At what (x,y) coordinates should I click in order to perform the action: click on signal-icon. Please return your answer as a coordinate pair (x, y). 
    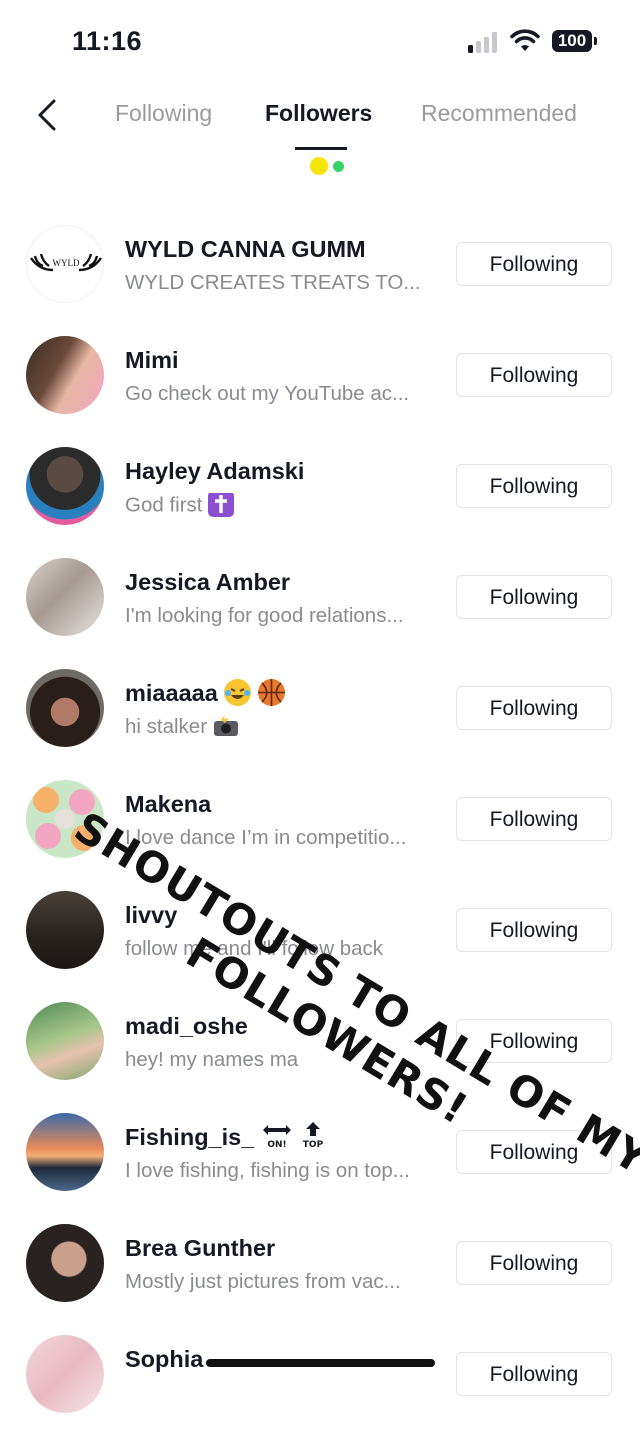
    Looking at the image, I should click on (482, 42).